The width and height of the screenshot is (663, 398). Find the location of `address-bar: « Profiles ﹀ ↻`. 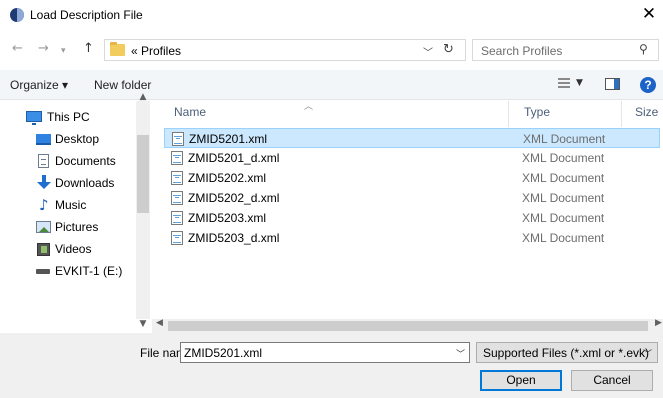

address-bar: « Profiles ﹀ ↻ is located at coordinates (285, 50).